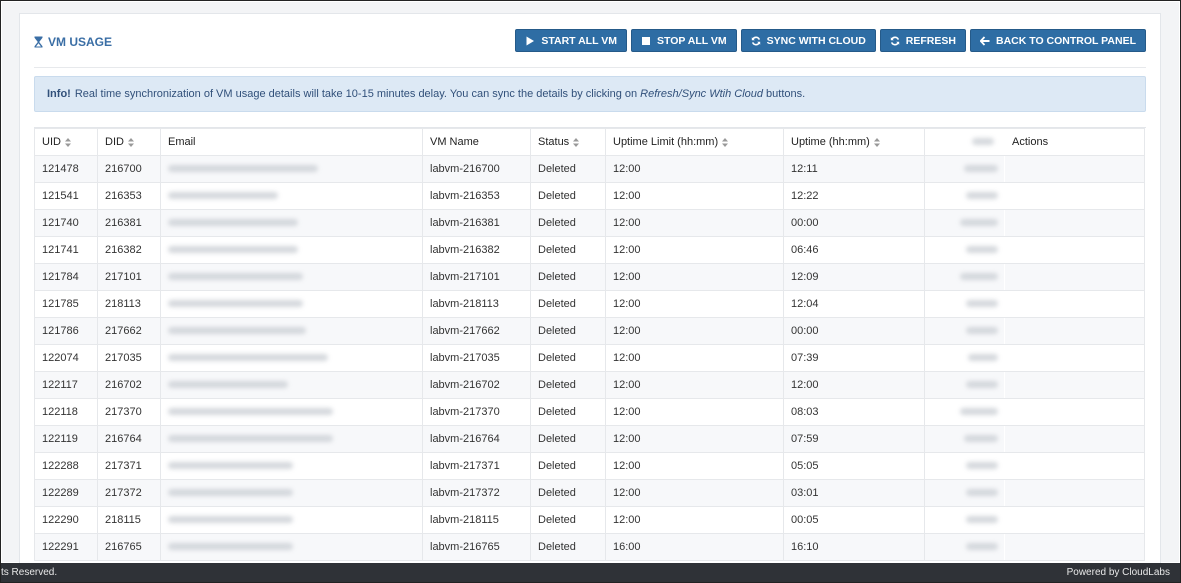 The image size is (1181, 583). What do you see at coordinates (66, 250) in the screenshot?
I see `uid-cell: 121741` at bounding box center [66, 250].